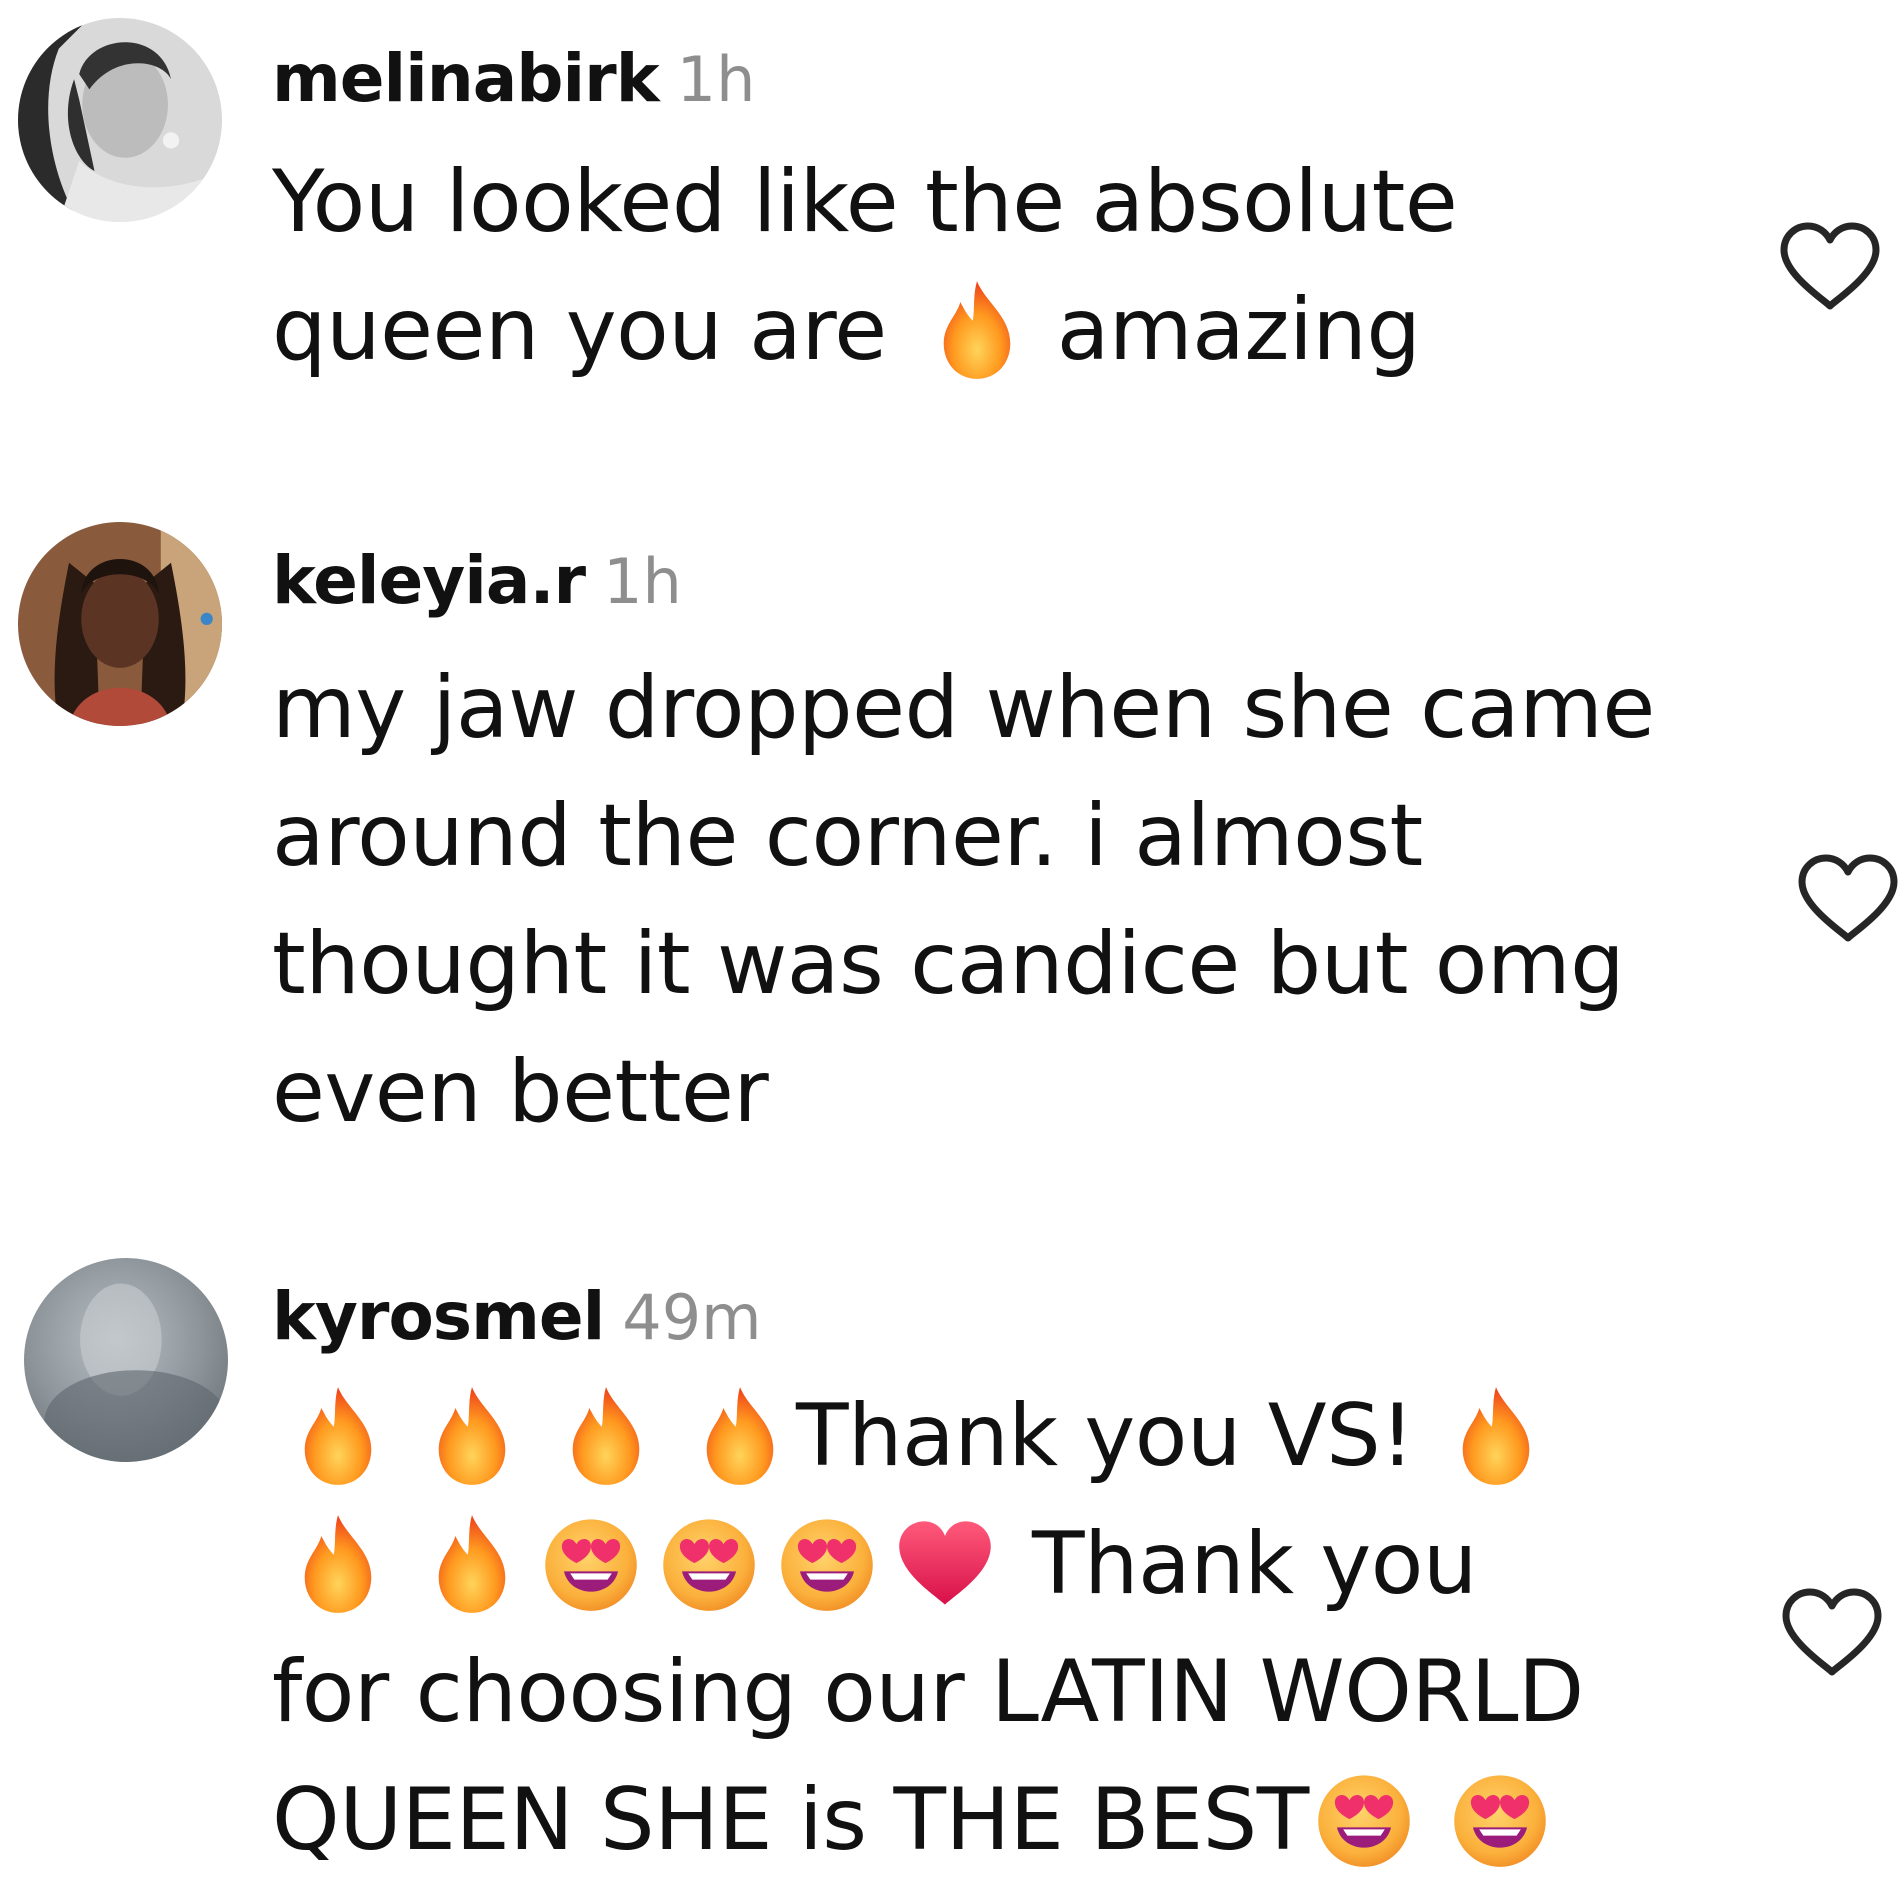 This screenshot has width=1900, height=1900. I want to click on comment-text-fragment: amazing, so click(1238, 330).